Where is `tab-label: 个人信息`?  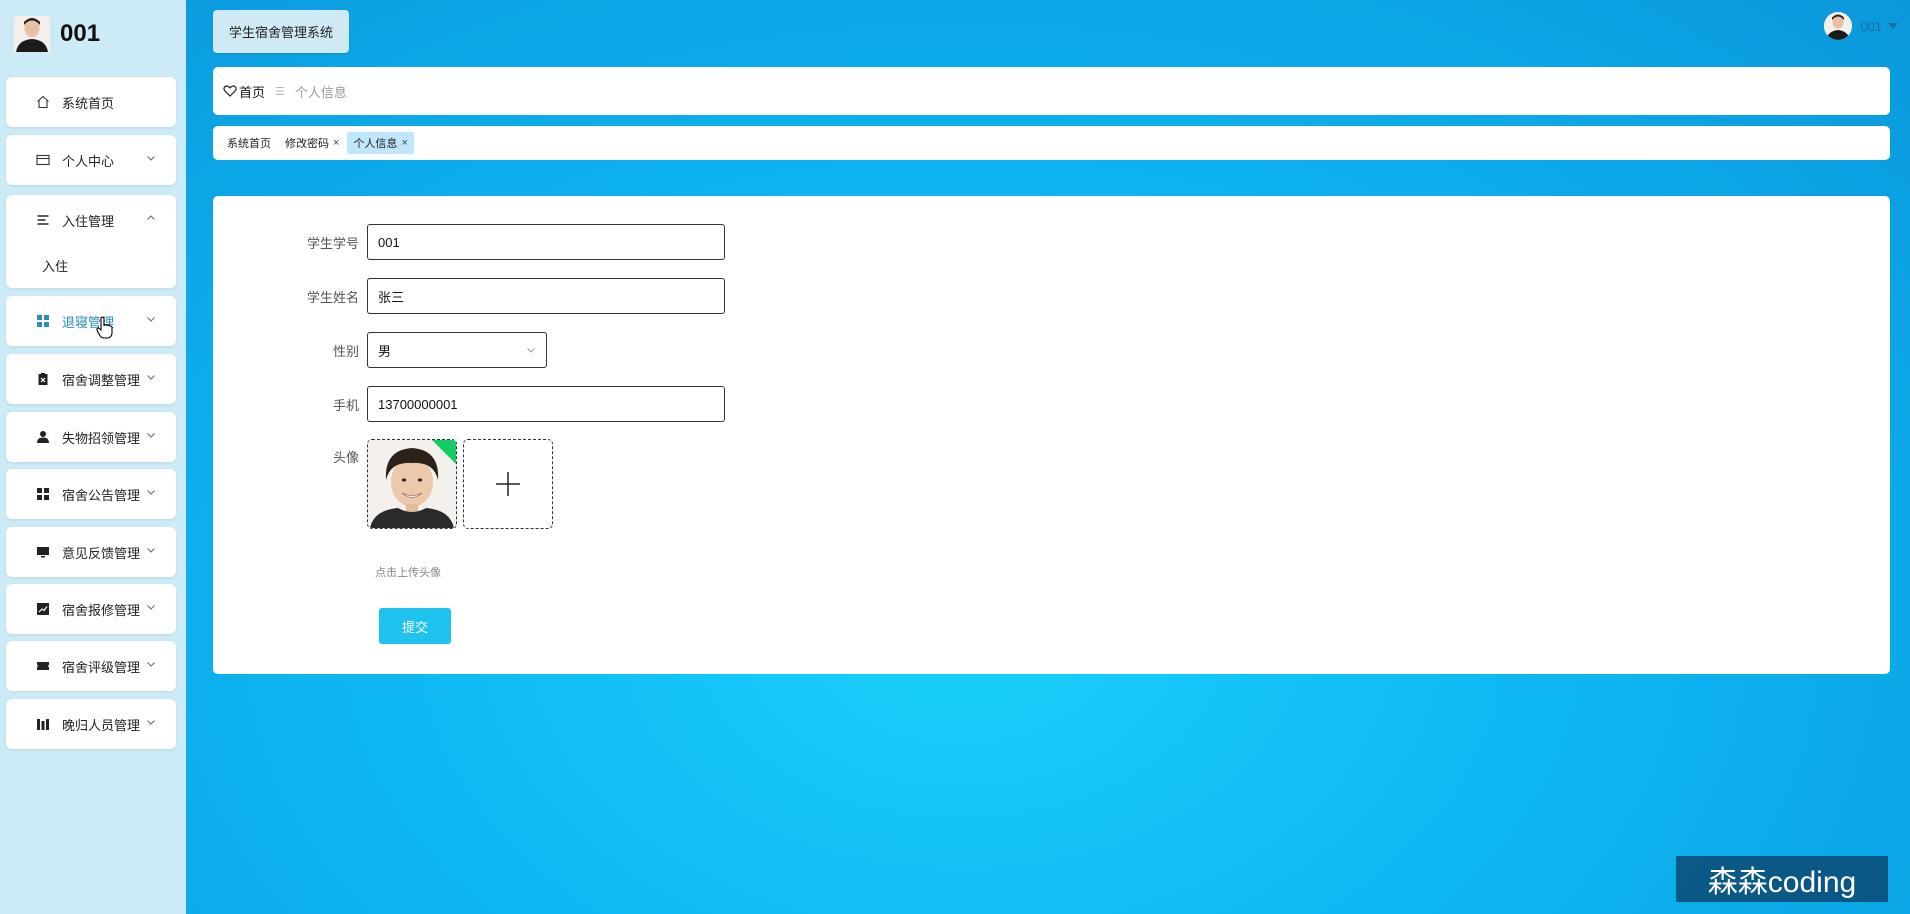 tab-label: 个人信息 is located at coordinates (375, 144).